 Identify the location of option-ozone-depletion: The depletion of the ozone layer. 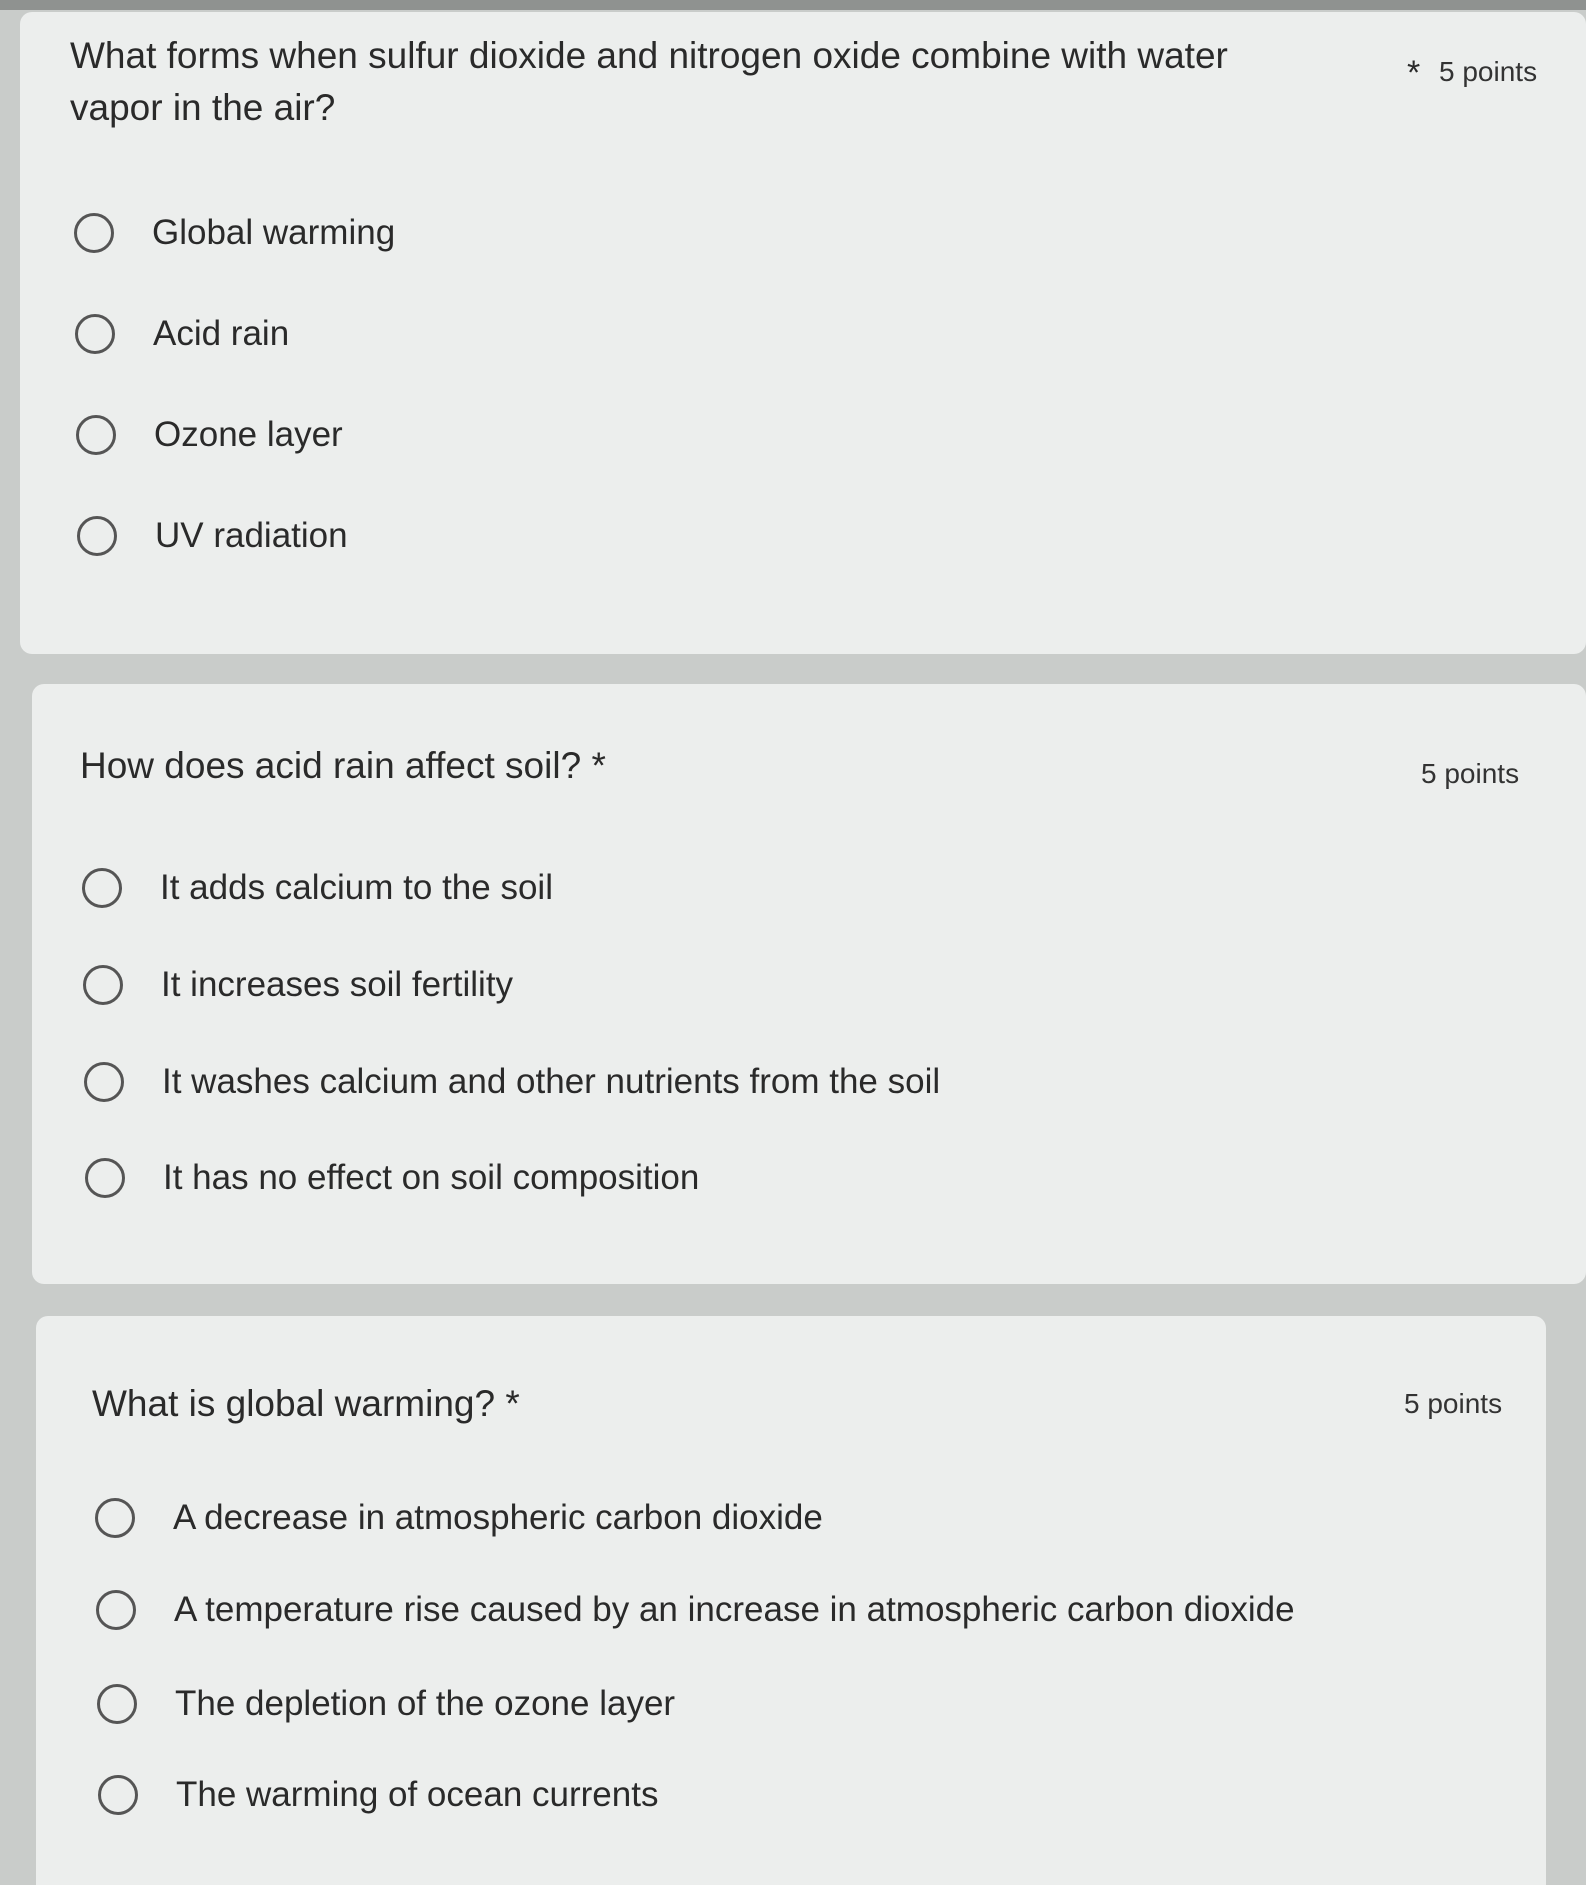
(386, 1704).